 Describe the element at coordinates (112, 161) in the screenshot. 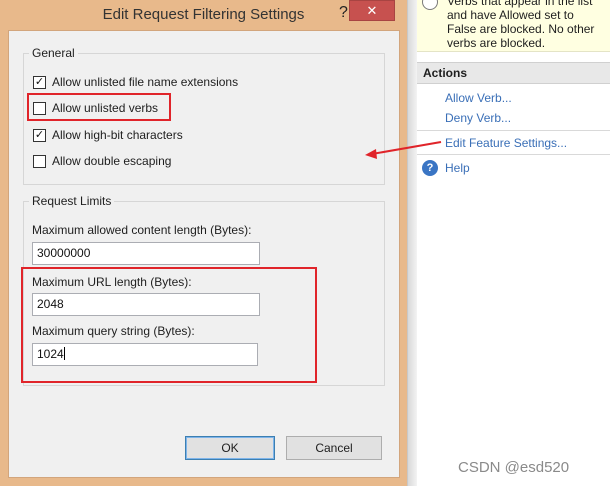

I see `option-label: Allow double escaping` at that location.